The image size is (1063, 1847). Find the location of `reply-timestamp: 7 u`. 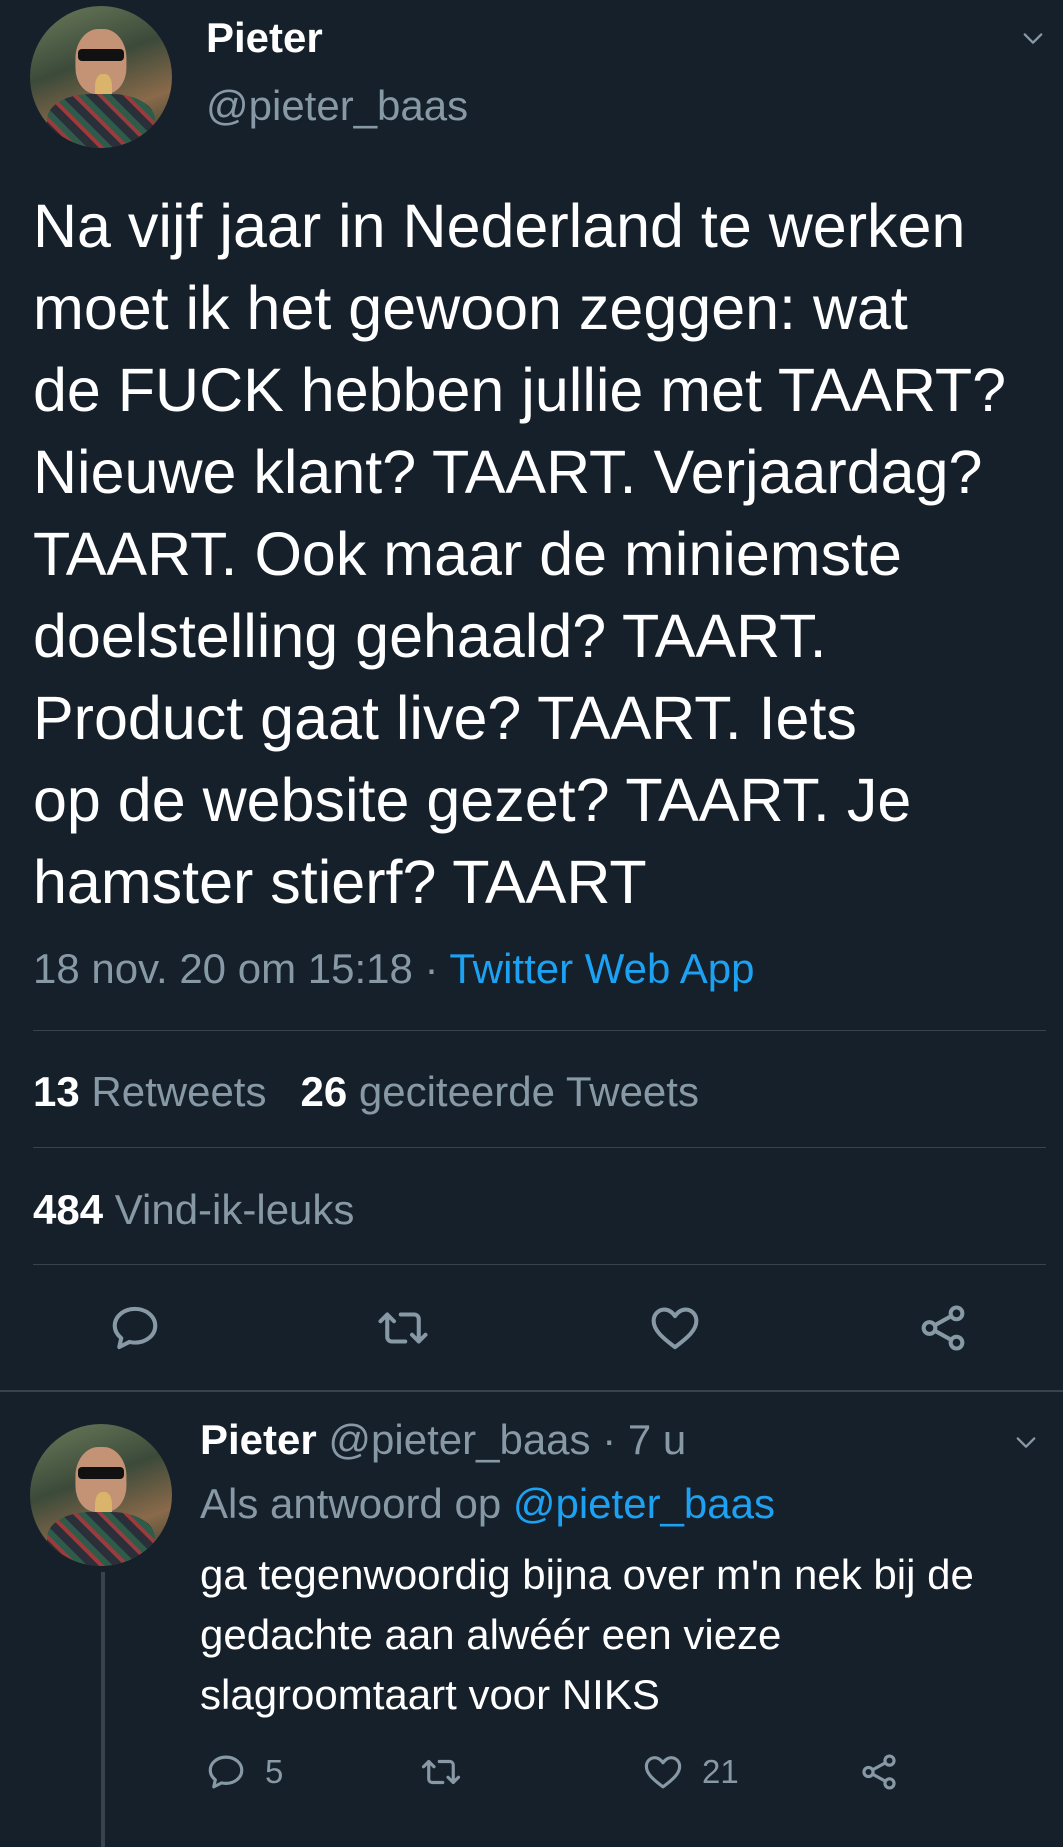

reply-timestamp: 7 u is located at coordinates (657, 1439).